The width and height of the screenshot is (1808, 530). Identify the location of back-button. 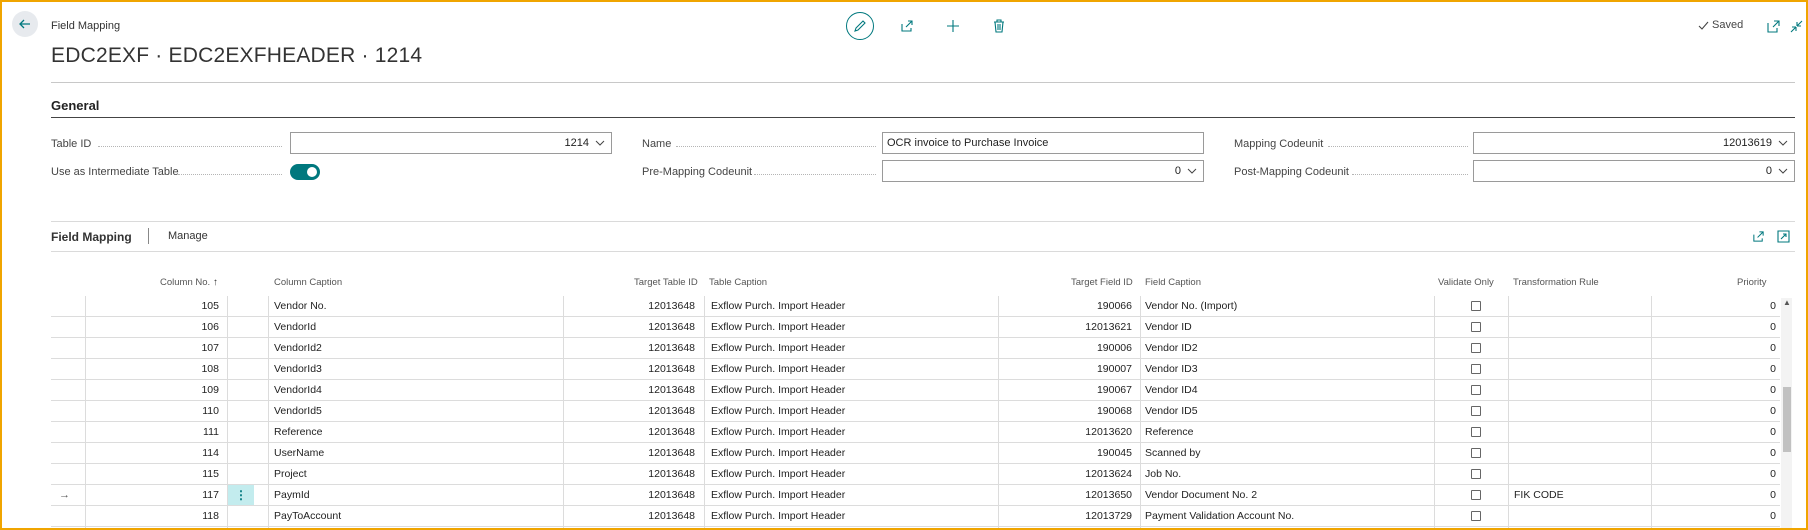
(25, 24).